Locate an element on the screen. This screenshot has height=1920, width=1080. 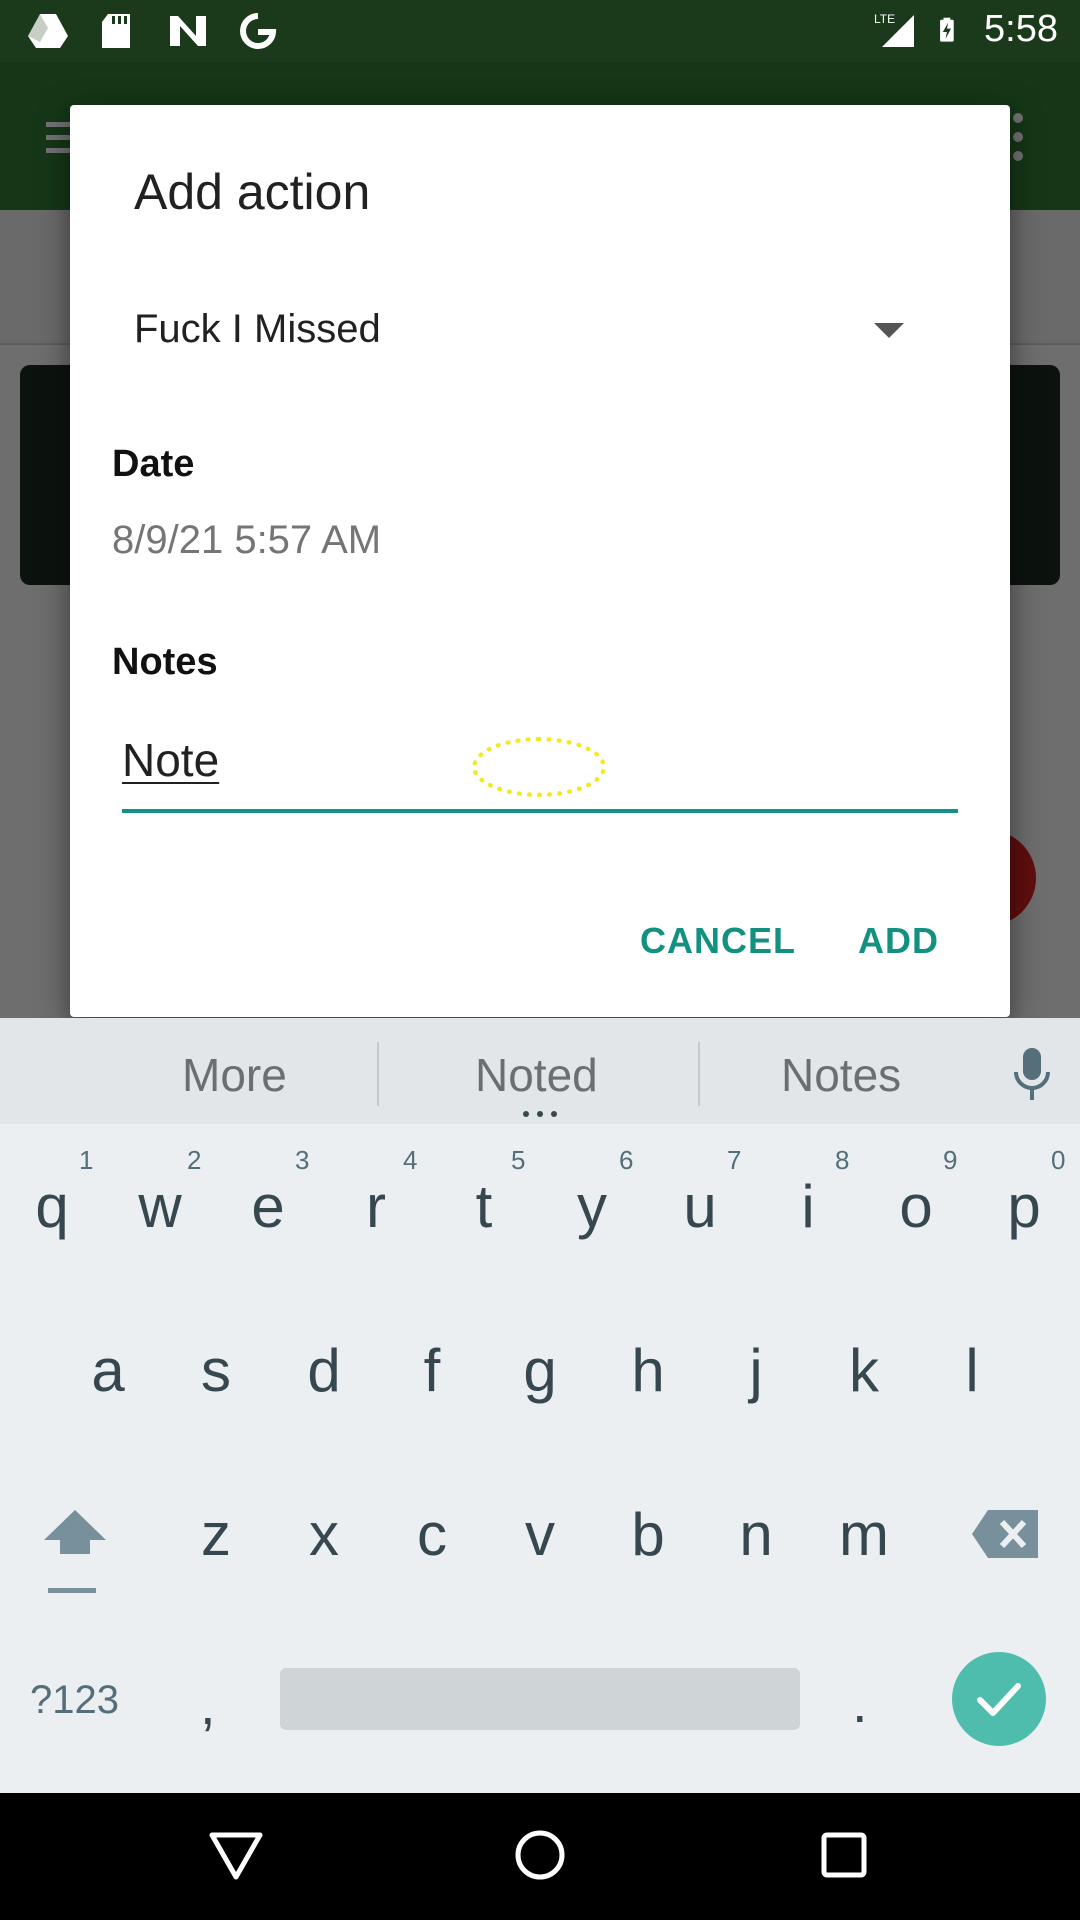
enter-key is located at coordinates (999, 1699).